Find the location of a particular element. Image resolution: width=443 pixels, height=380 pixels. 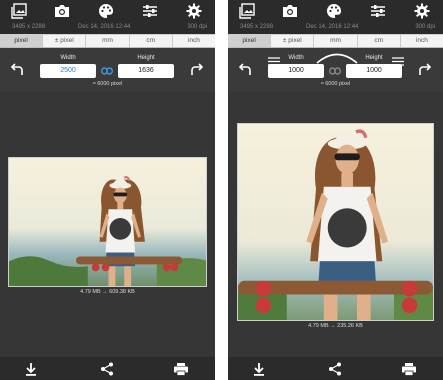

unlink-aspect-icon is located at coordinates (335, 71).